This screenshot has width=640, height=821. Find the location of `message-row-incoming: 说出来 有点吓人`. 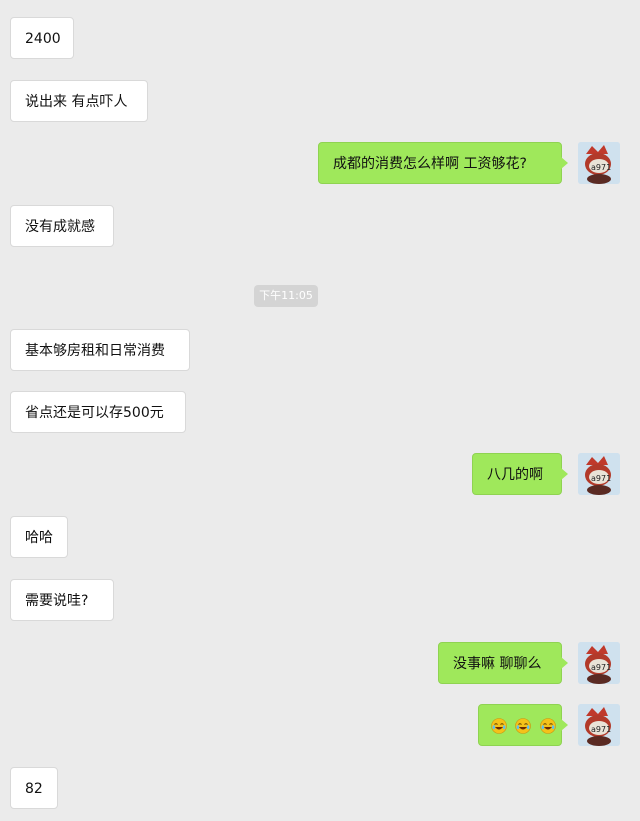

message-row-incoming: 说出来 有点吓人 is located at coordinates (320, 101).